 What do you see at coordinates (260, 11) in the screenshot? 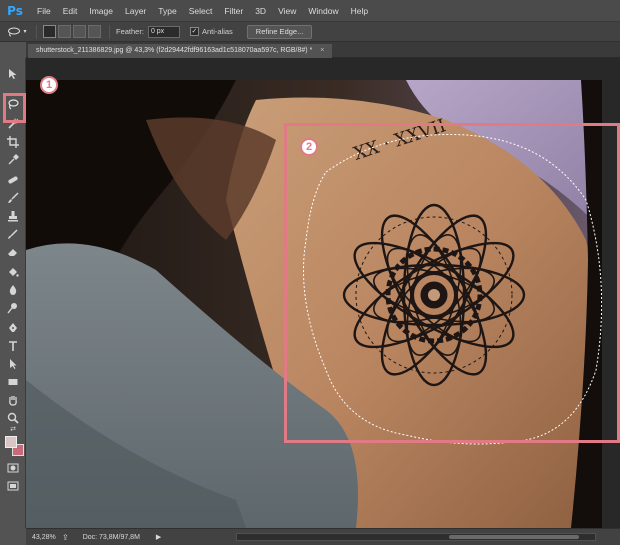
I see `menu-3d: 3D` at bounding box center [260, 11].